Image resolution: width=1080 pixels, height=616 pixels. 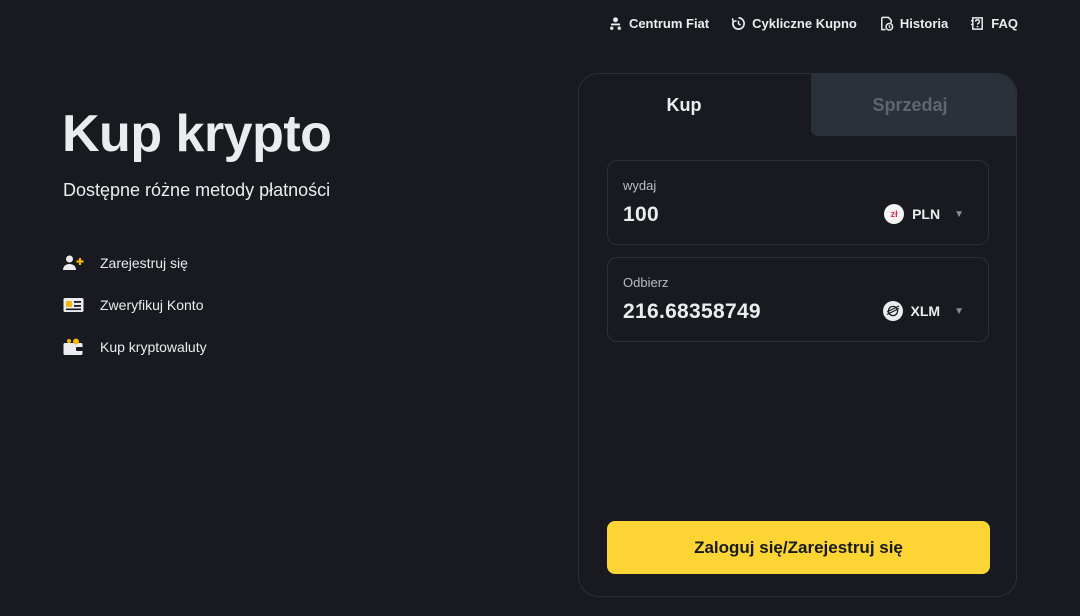 I want to click on spend-input, so click(x=738, y=215).